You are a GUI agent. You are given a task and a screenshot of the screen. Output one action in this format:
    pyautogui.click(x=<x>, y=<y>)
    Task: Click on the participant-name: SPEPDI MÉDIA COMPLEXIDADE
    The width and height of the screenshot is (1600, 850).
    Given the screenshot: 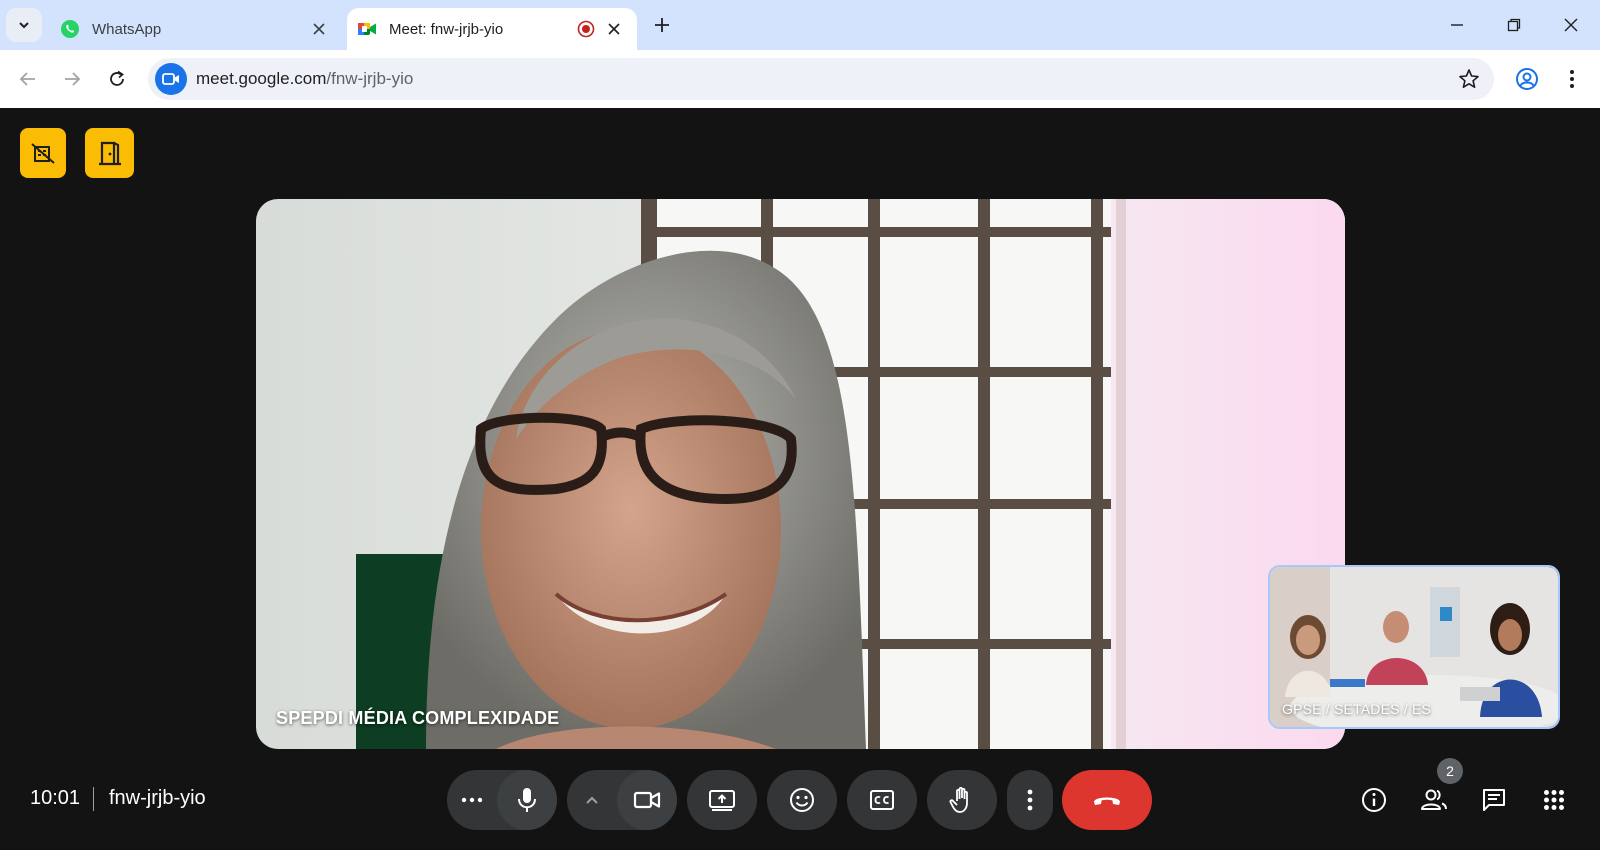 What is the action you would take?
    pyautogui.click(x=418, y=718)
    